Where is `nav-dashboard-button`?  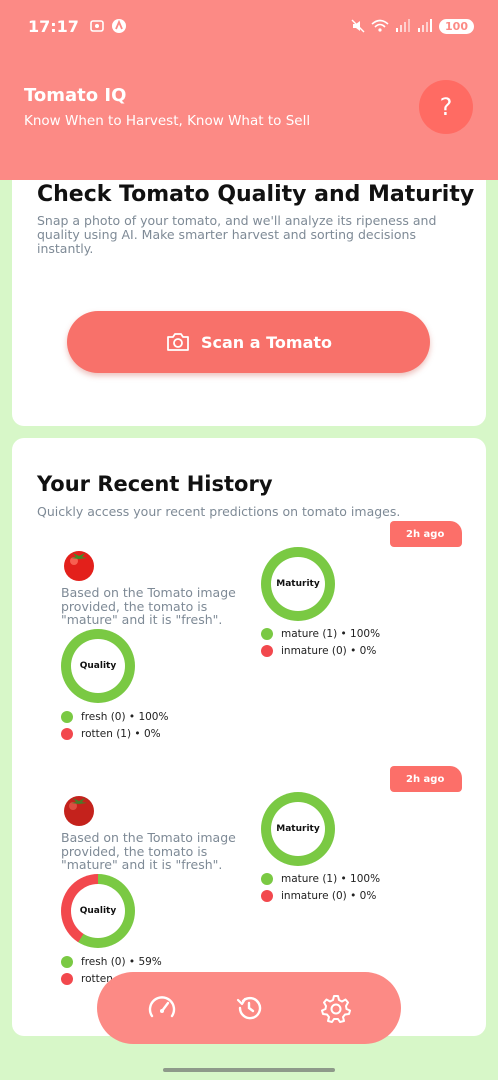 nav-dashboard-button is located at coordinates (162, 1008).